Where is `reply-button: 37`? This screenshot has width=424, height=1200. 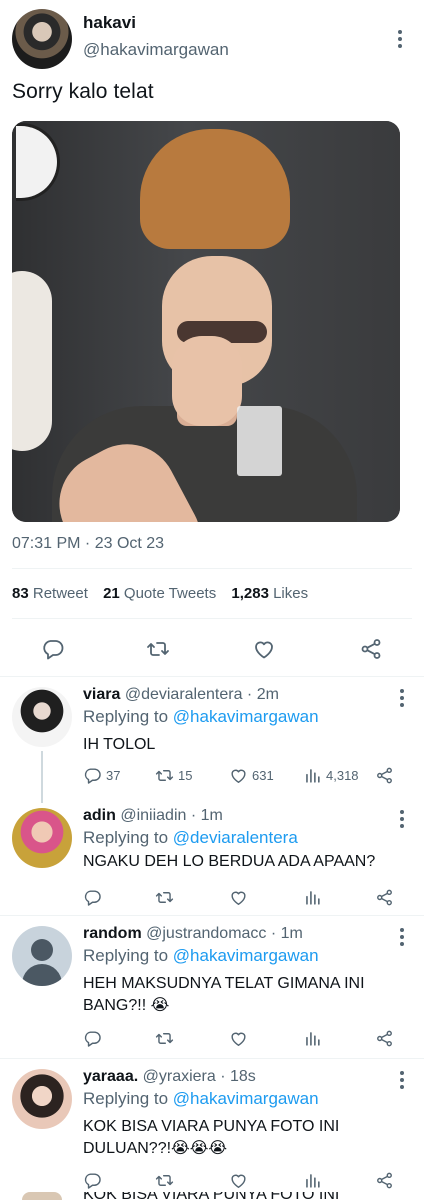
reply-button: 37 is located at coordinates (101, 775).